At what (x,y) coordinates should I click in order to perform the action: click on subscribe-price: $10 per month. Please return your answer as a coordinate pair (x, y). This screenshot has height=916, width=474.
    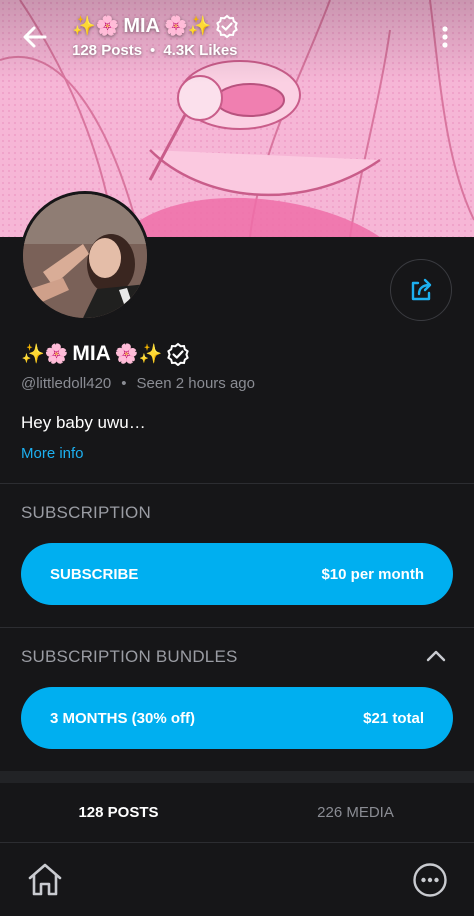
    Looking at the image, I should click on (372, 574).